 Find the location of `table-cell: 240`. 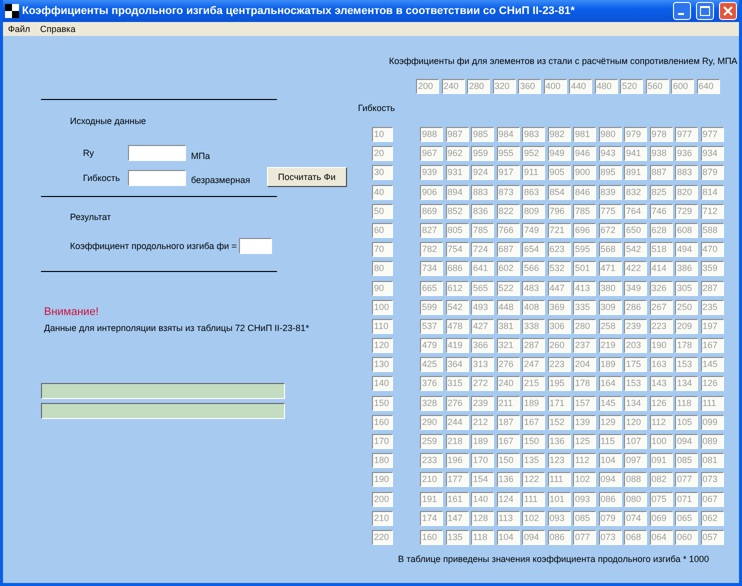

table-cell: 240 is located at coordinates (508, 384).